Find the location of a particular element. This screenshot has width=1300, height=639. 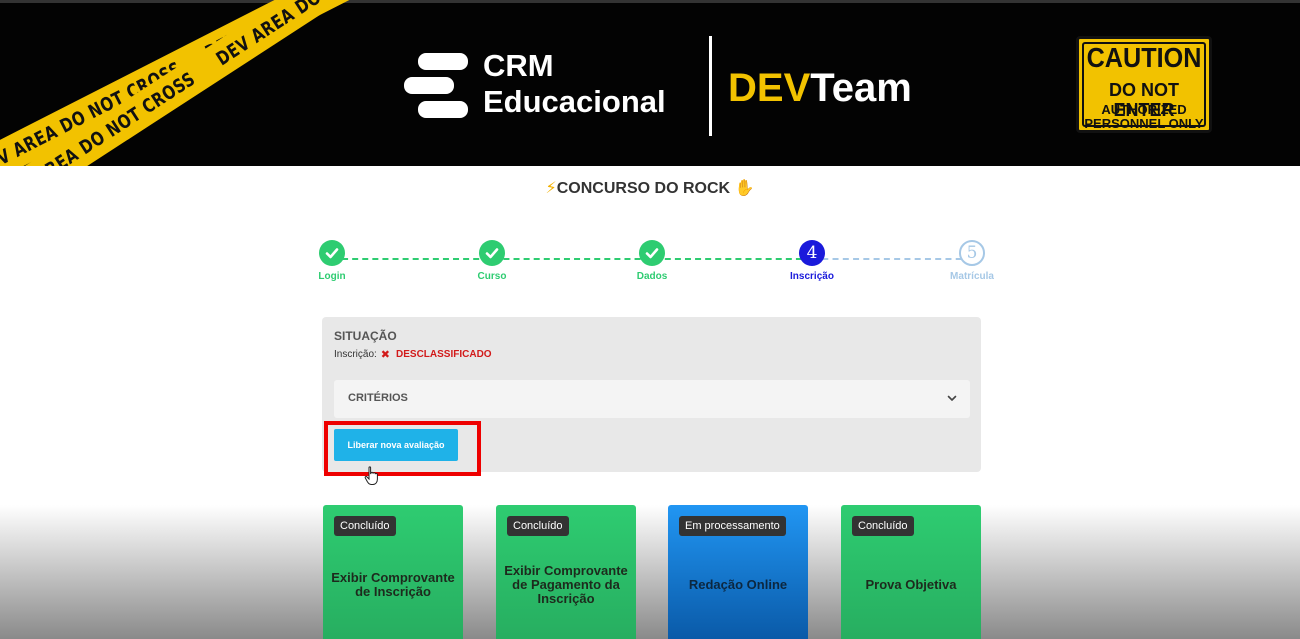

stepper-line-done is located at coordinates (572, 259).